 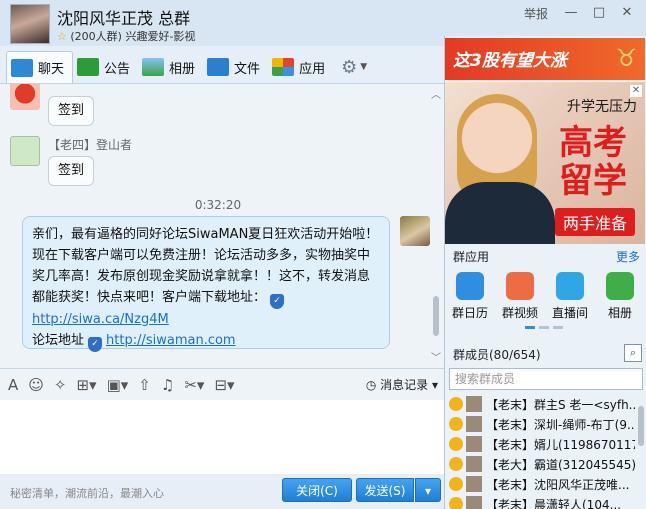 What do you see at coordinates (133, 36) in the screenshot?
I see `group-meta-text: (200人群) 兴趣爱好-影视` at bounding box center [133, 36].